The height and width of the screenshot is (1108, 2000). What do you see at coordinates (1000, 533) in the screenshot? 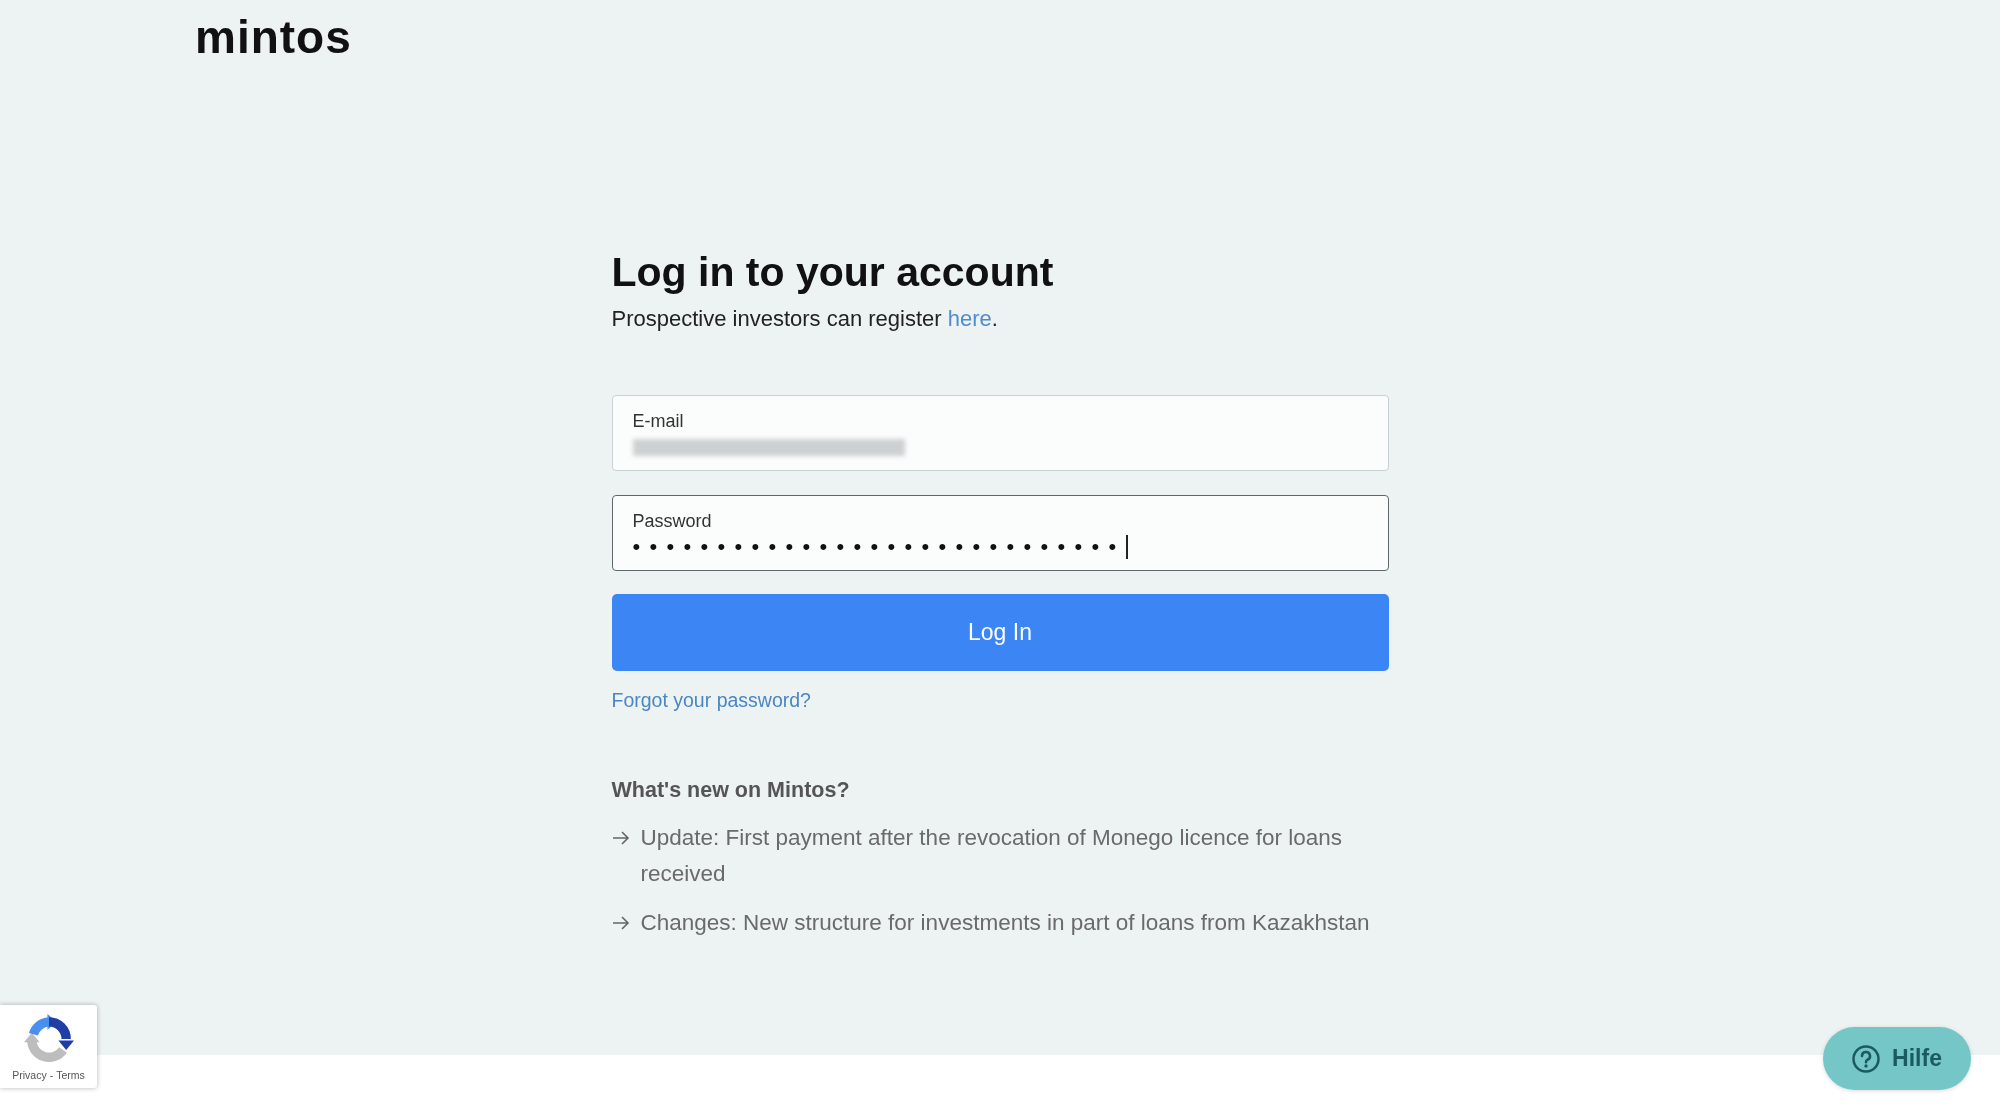
I see `password-field: Password •••••••••••••••••••••••••••••` at bounding box center [1000, 533].